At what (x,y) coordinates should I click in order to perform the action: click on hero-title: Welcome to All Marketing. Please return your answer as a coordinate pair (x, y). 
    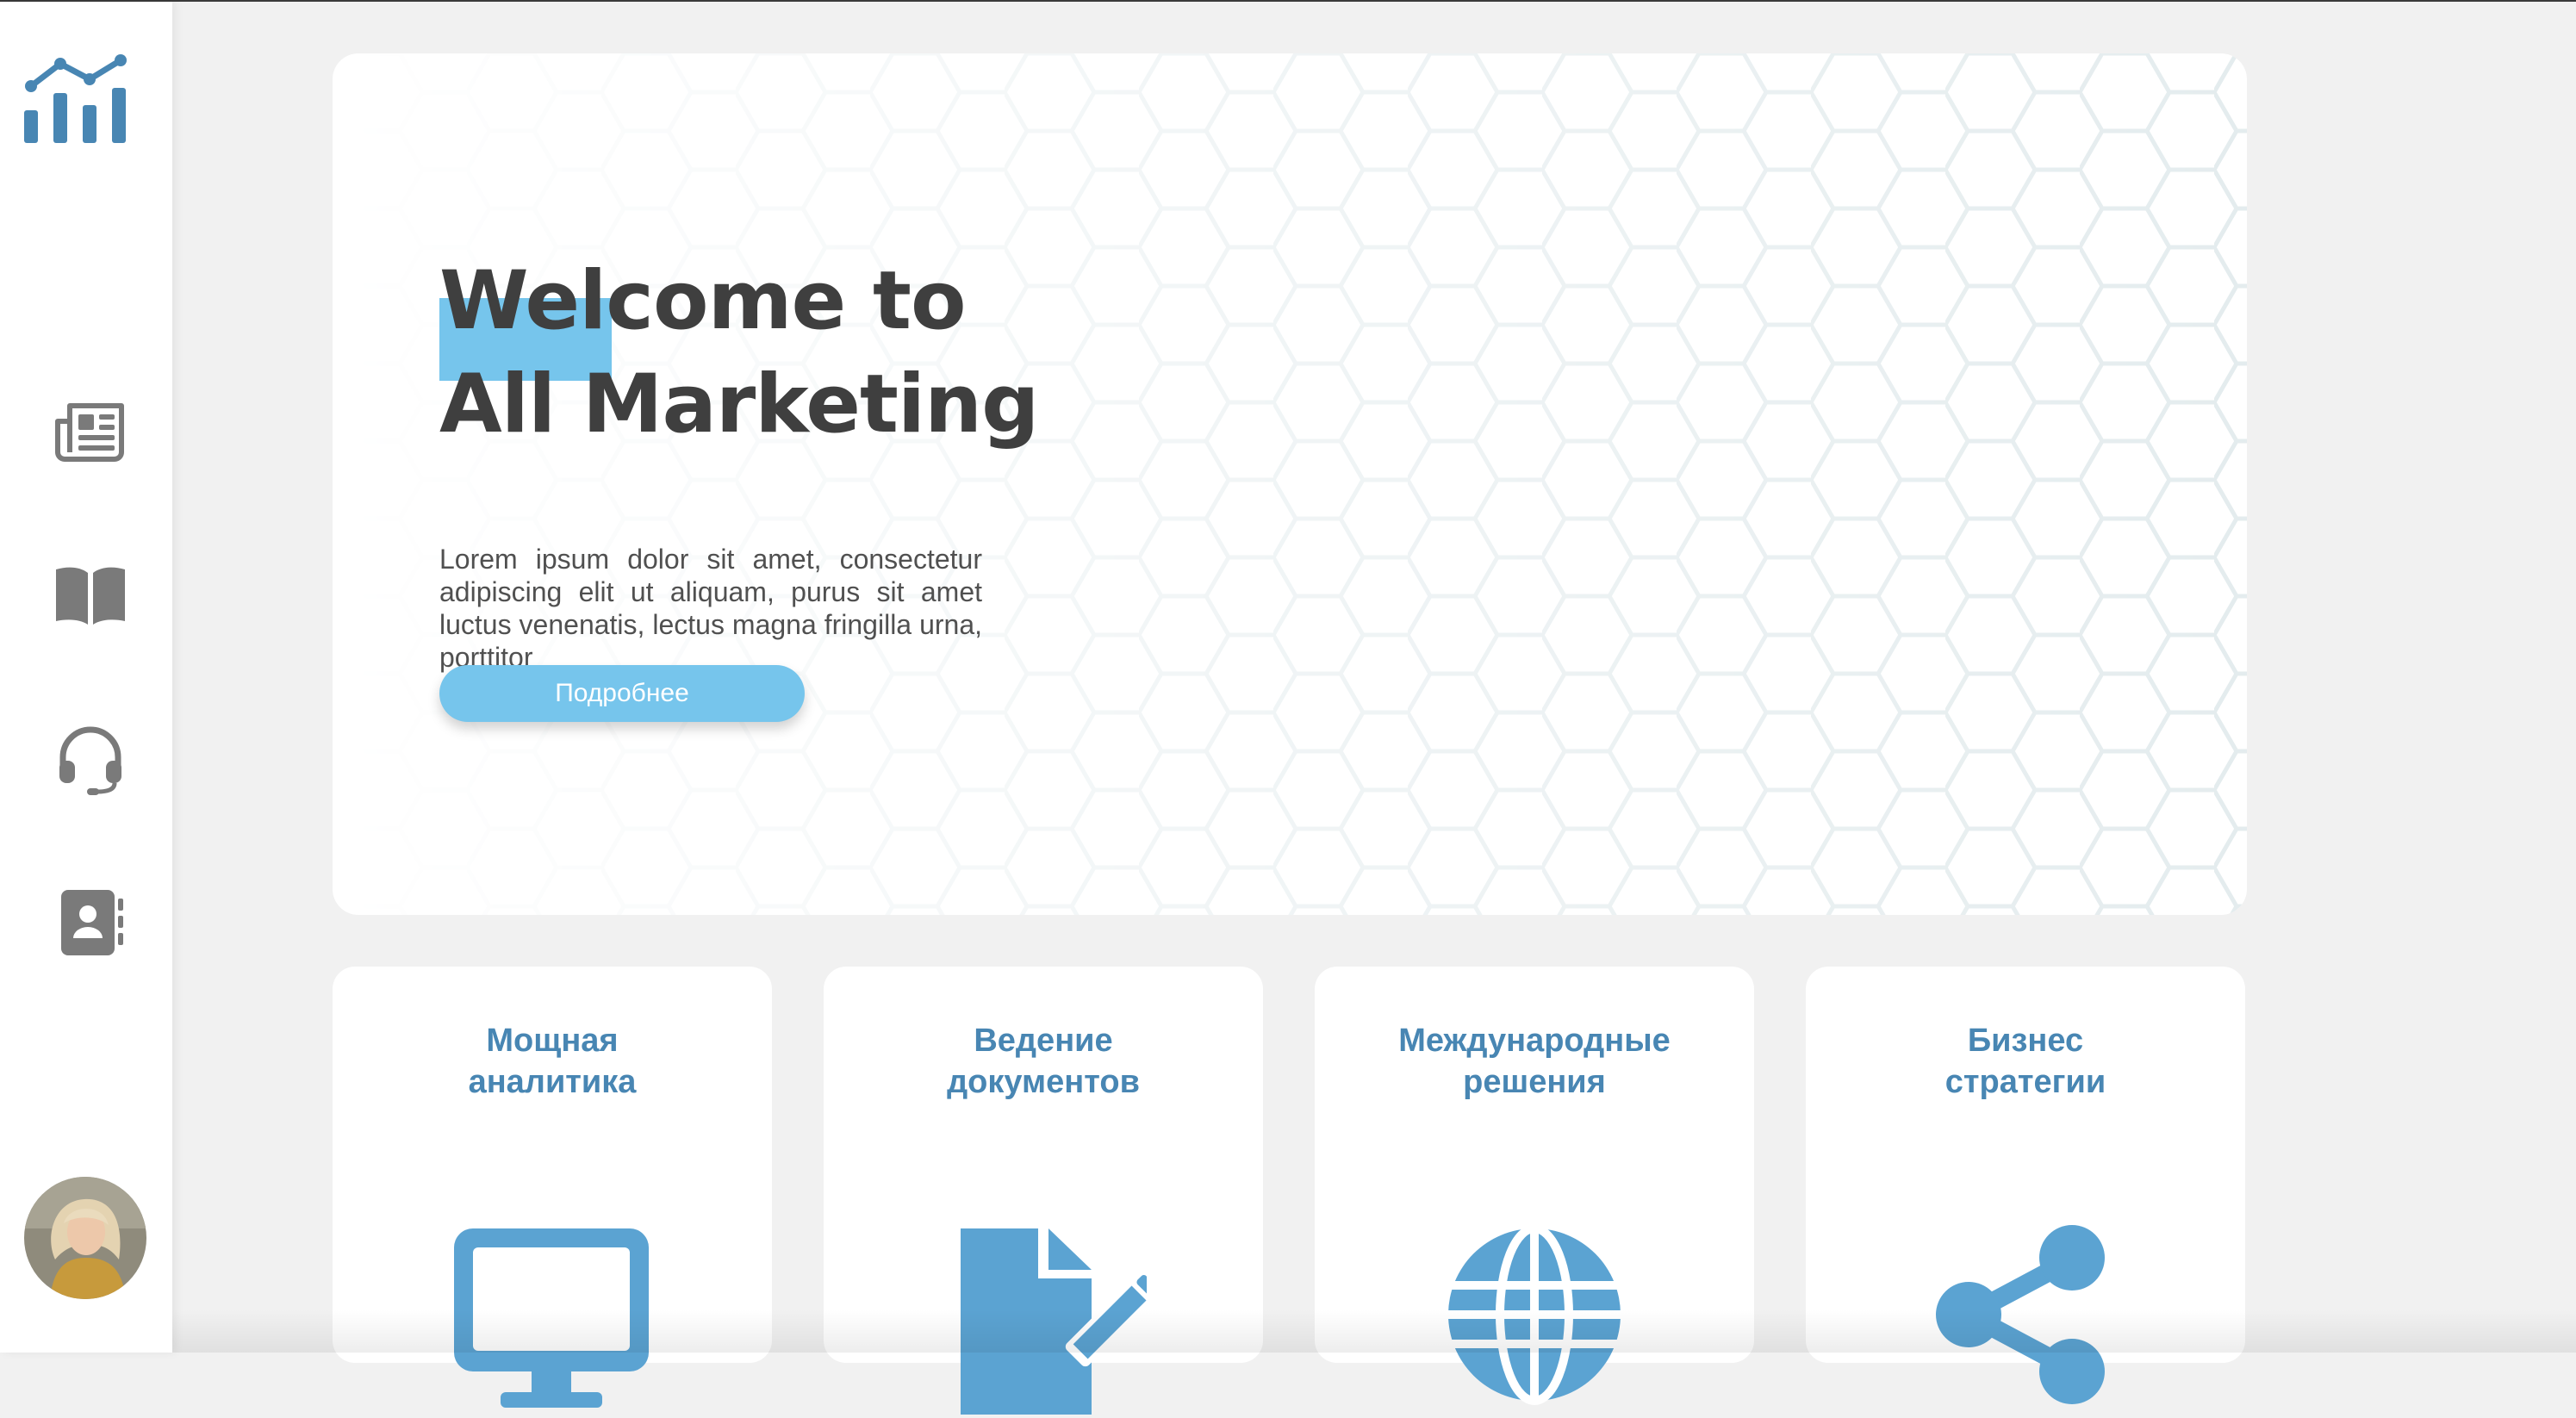
    Looking at the image, I should click on (827, 353).